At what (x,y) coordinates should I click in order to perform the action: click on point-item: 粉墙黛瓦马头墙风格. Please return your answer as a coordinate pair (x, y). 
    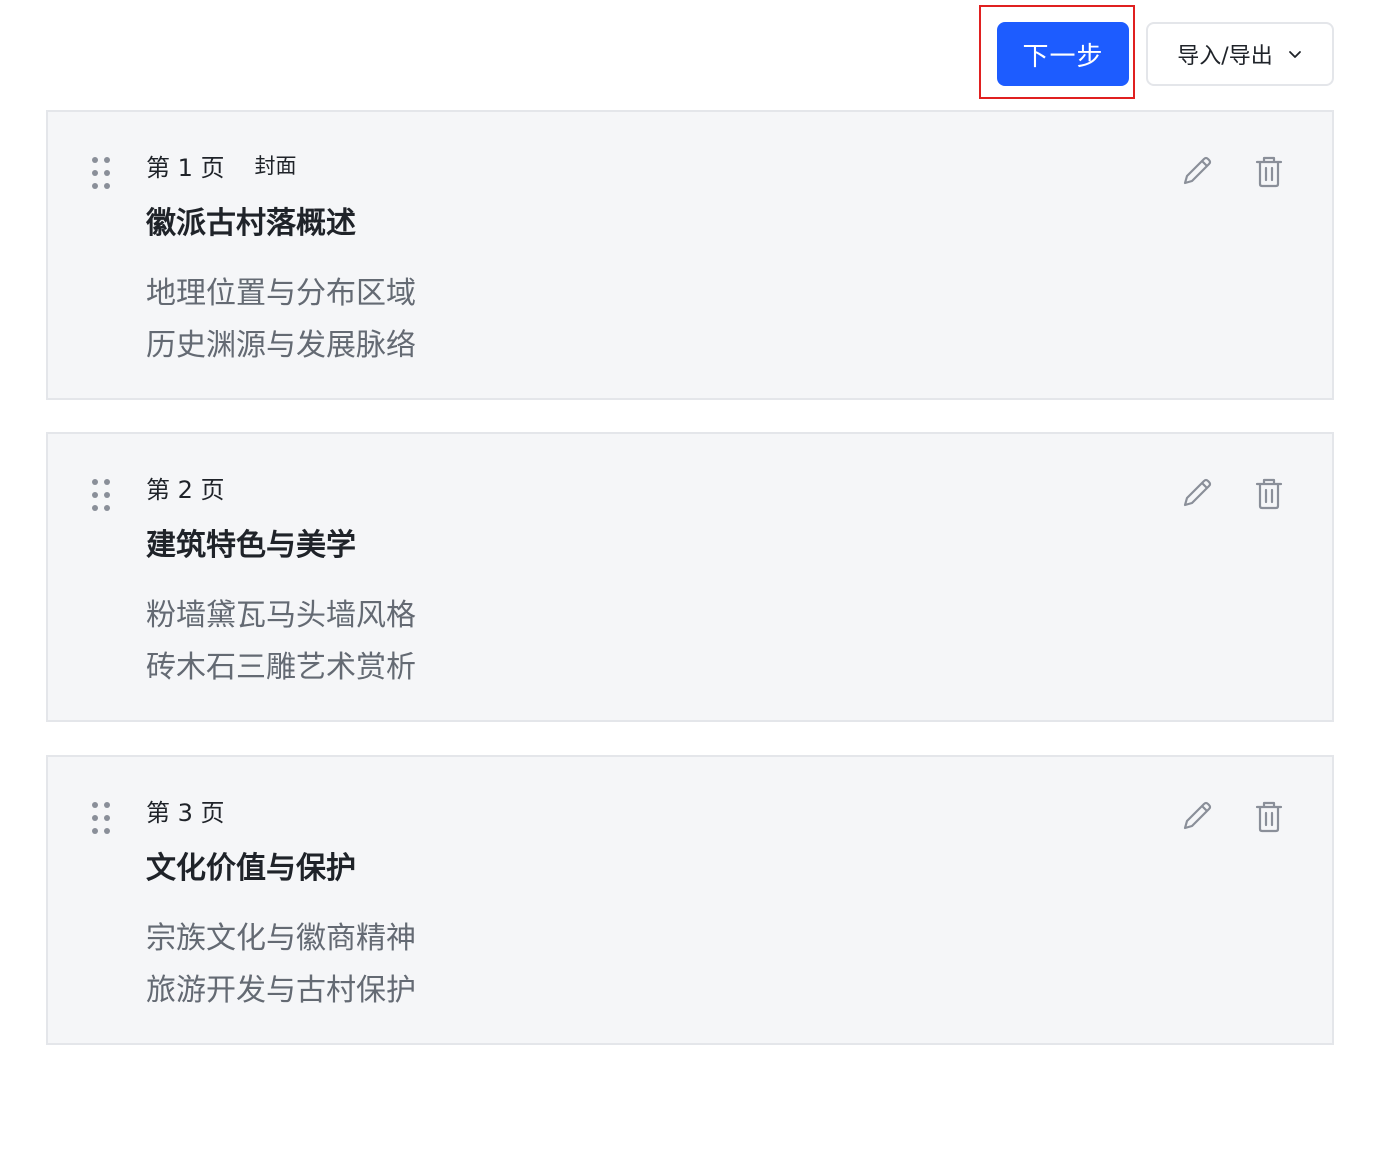
    Looking at the image, I should click on (281, 615).